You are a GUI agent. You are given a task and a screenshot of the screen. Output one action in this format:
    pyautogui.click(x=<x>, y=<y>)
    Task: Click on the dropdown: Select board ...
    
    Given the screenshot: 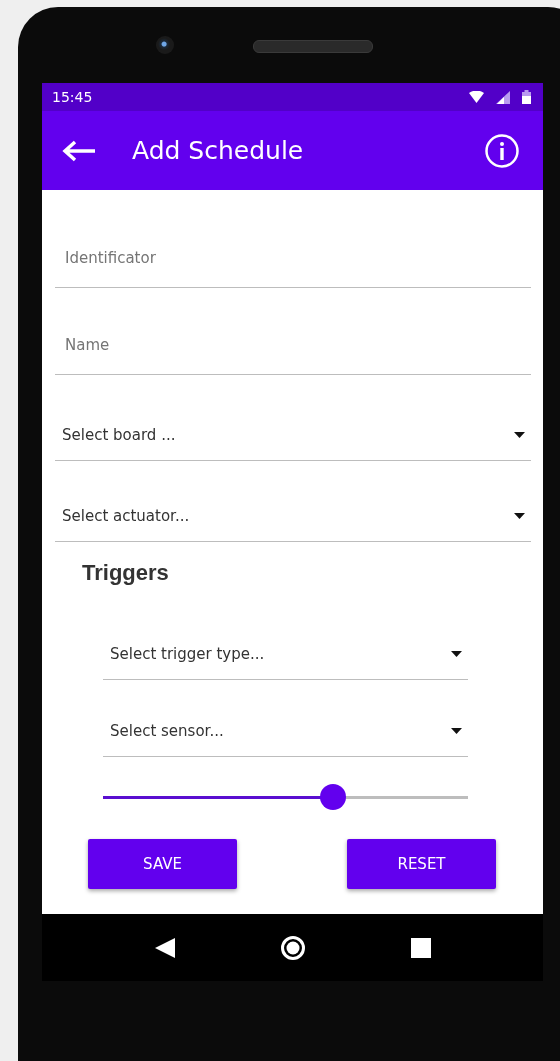 What is the action you would take?
    pyautogui.click(x=293, y=443)
    